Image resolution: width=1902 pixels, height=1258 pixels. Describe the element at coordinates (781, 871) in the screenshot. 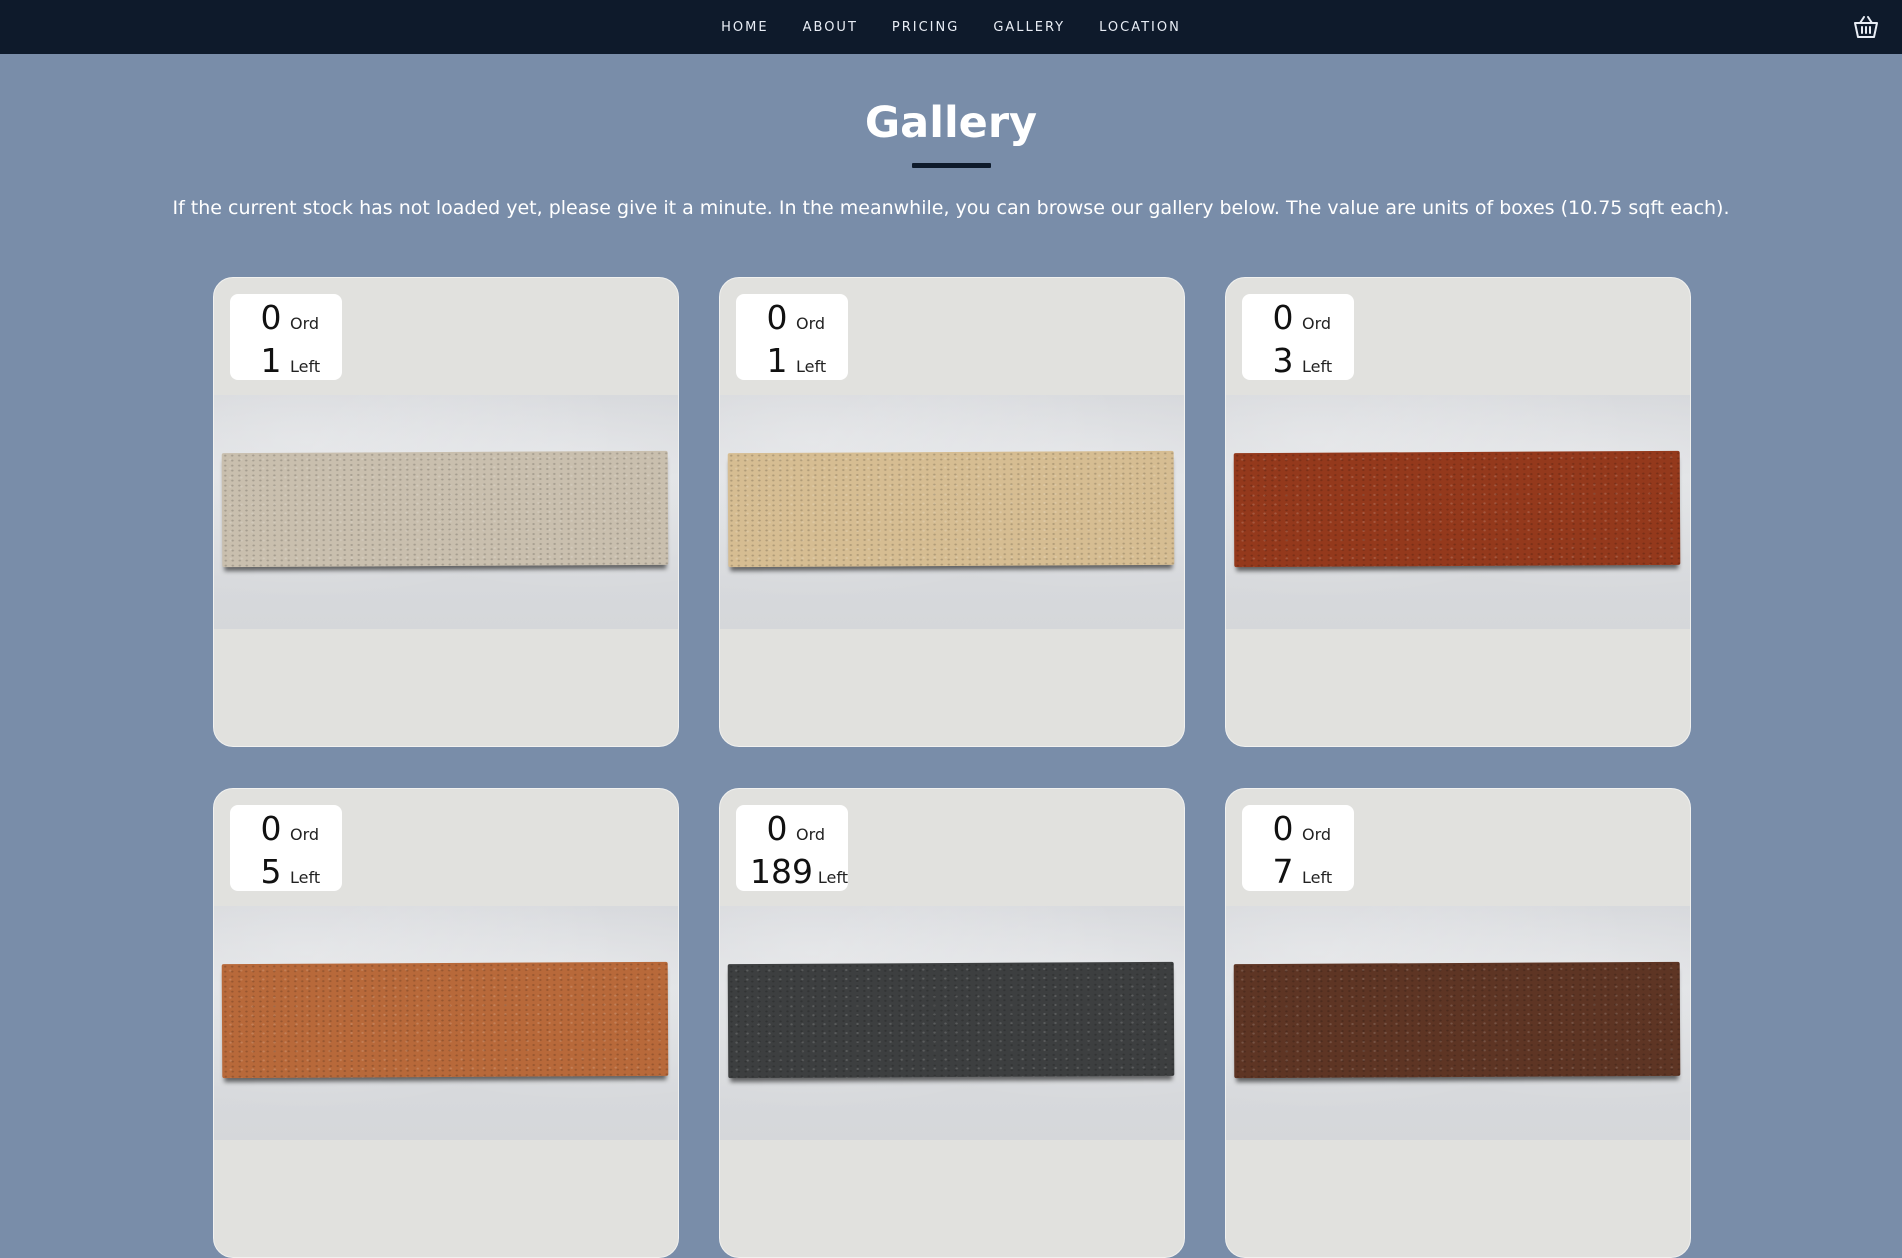

I see `left-count: 189` at that location.